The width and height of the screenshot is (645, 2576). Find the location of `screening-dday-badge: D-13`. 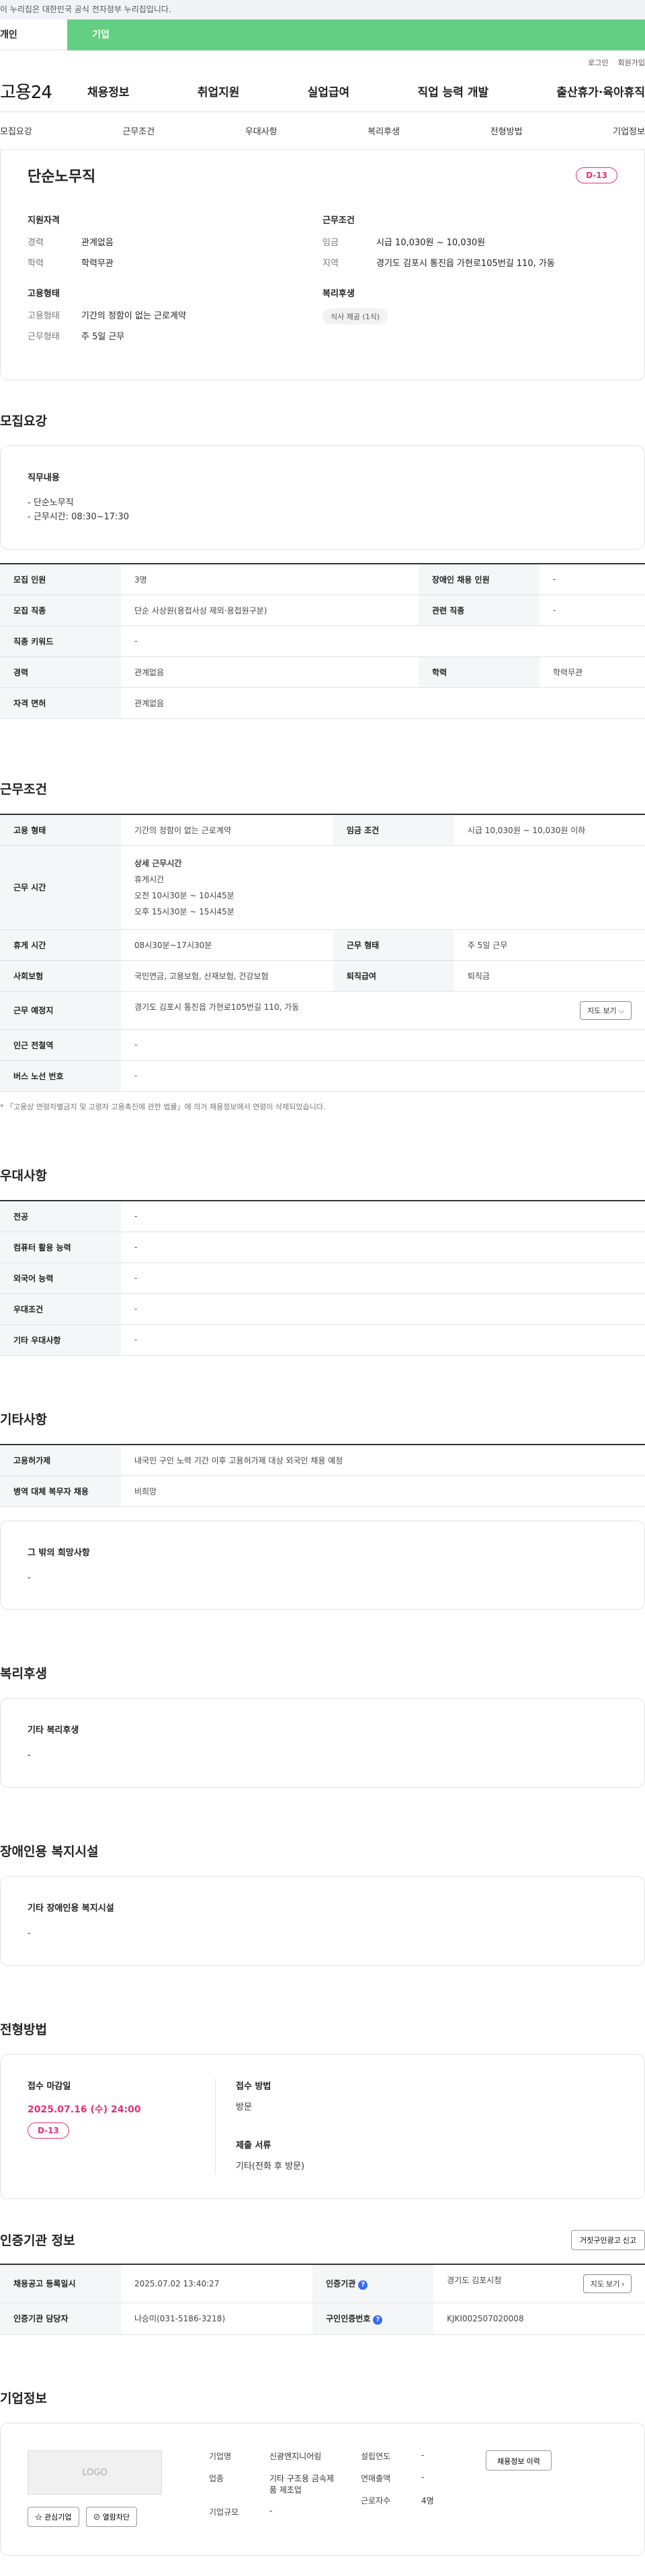

screening-dday-badge: D-13 is located at coordinates (48, 2130).